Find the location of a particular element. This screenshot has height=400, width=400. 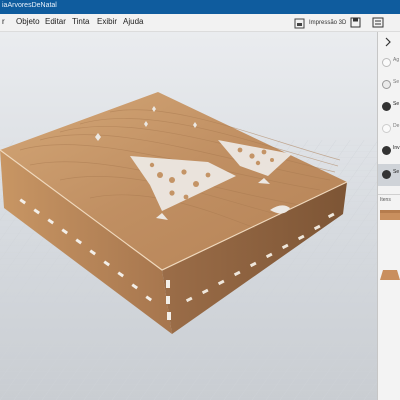

panel-option-5: Inv is located at coordinates (389, 151).